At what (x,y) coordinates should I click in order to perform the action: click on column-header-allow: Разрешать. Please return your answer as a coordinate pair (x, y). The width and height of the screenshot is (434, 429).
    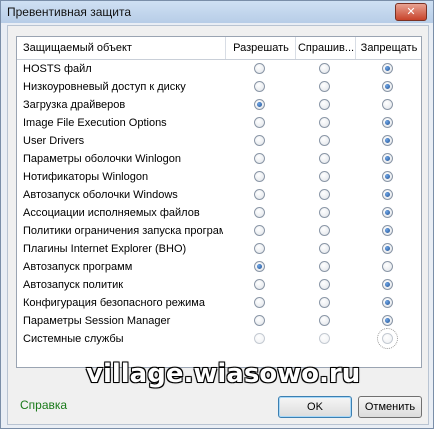
    Looking at the image, I should click on (260, 48).